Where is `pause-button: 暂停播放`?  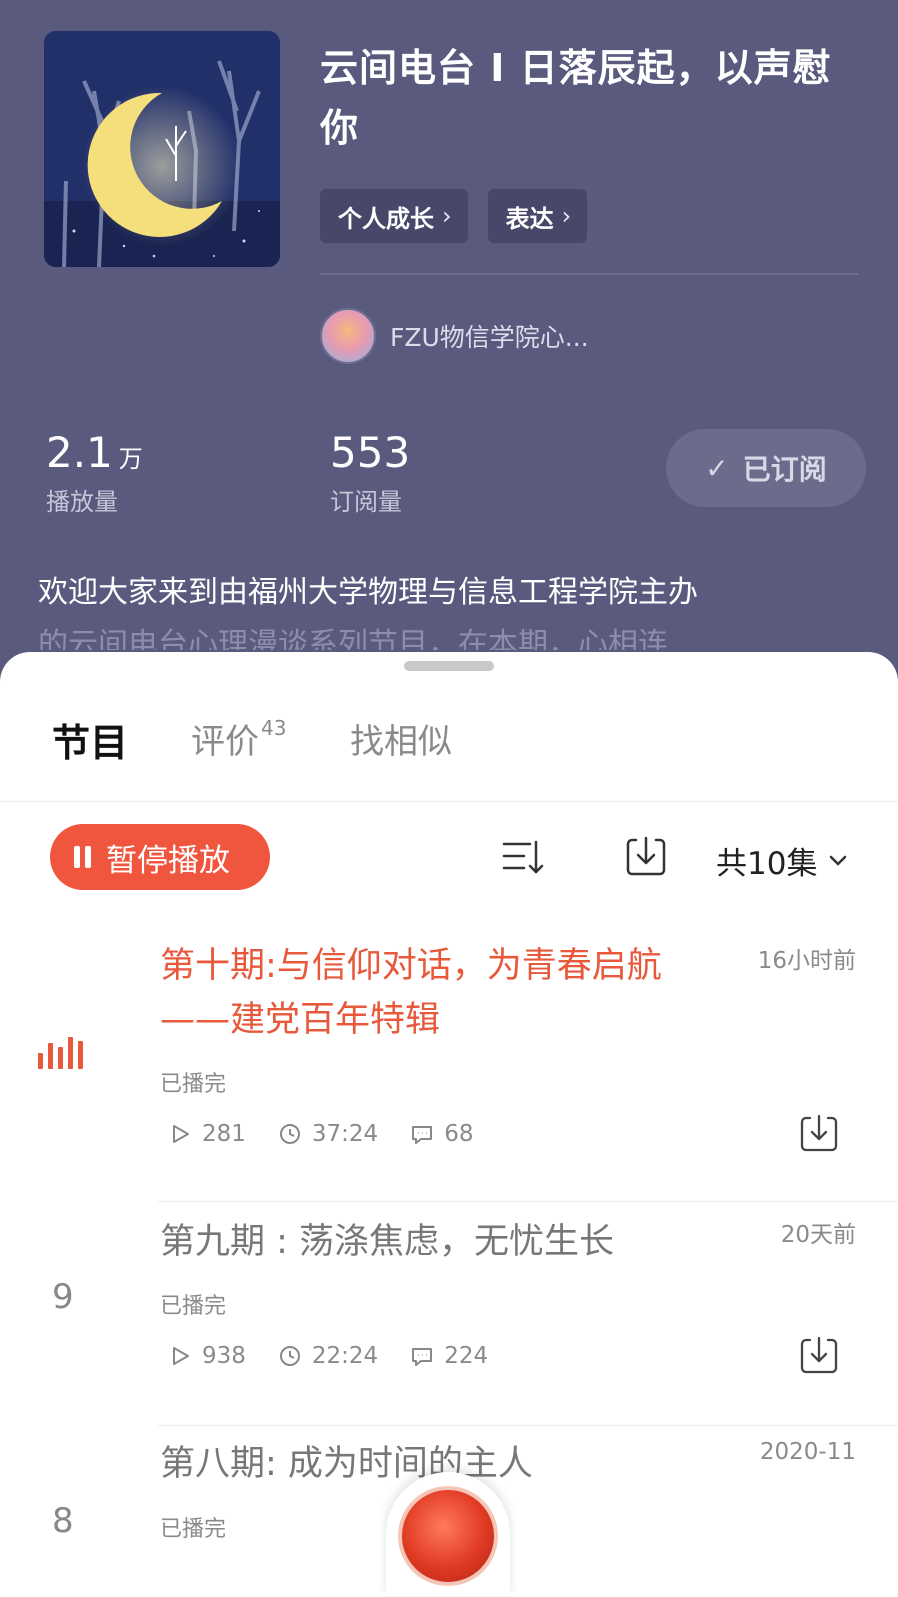
pause-button: 暂停播放 is located at coordinates (160, 857).